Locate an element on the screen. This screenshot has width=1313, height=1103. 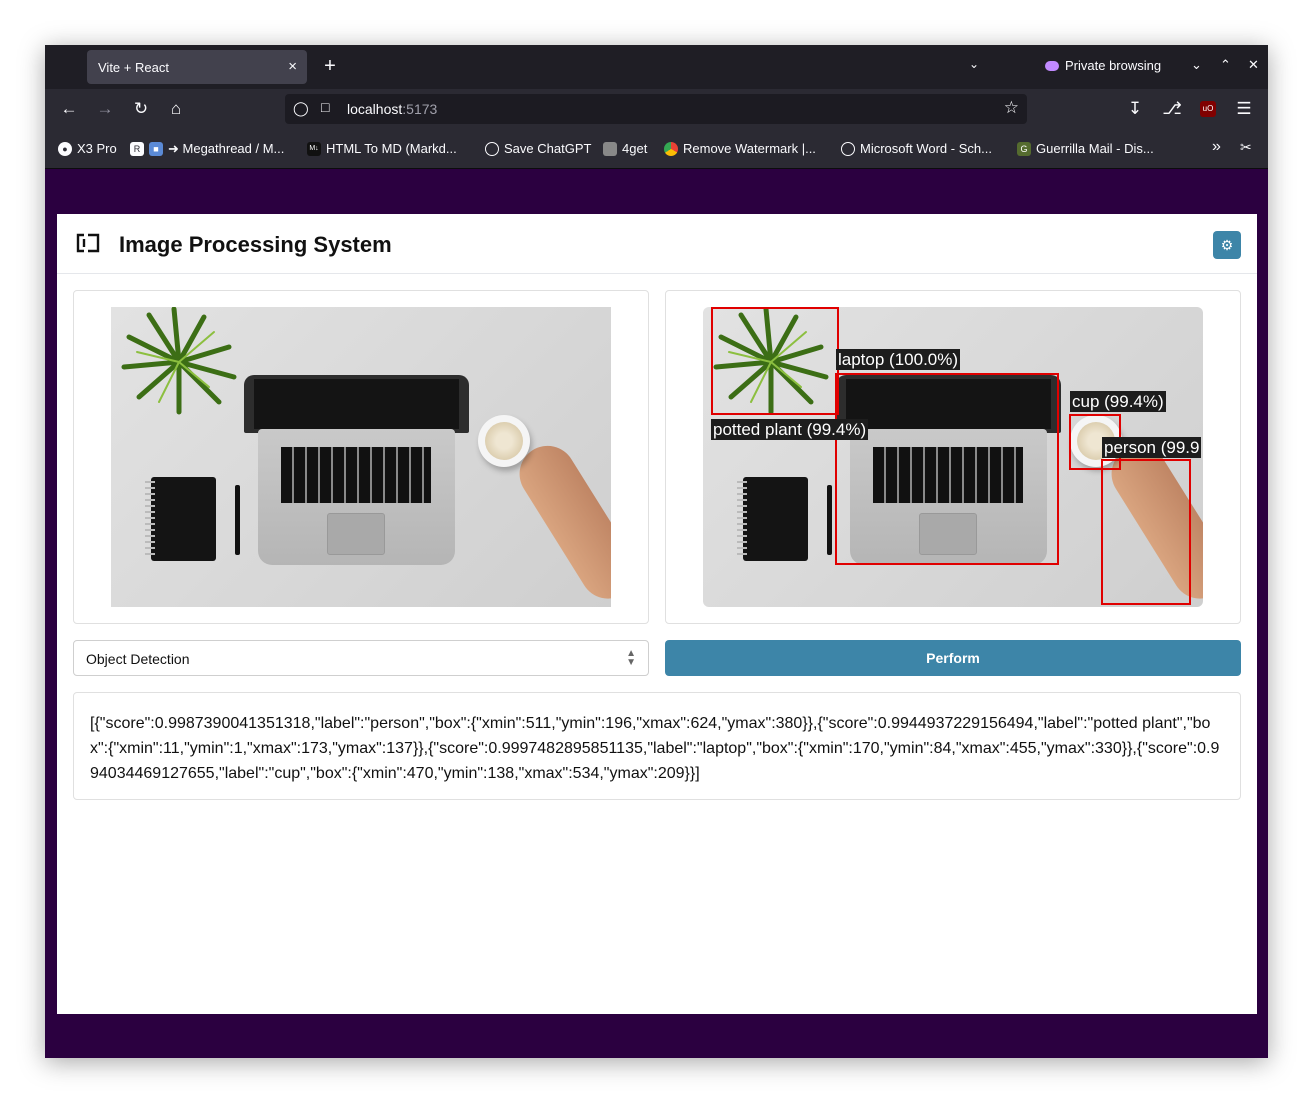
original-image-panel is located at coordinates (361, 457).